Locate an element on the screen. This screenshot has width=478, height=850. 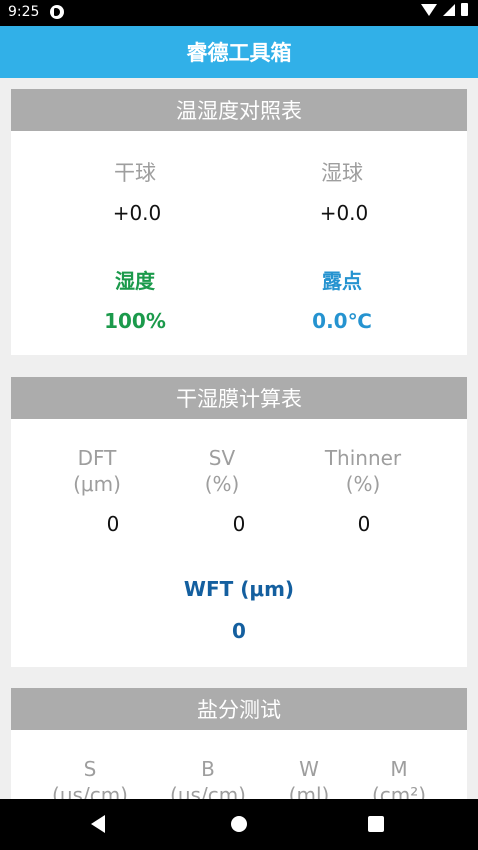
thinner-input: 0 is located at coordinates (364, 524).